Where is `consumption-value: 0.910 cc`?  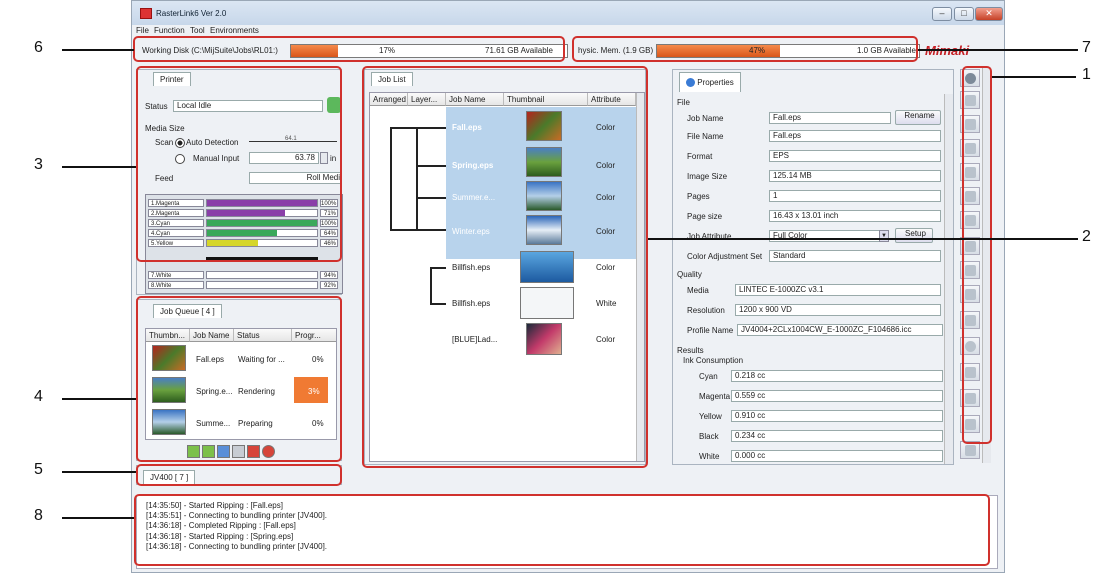 consumption-value: 0.910 cc is located at coordinates (837, 416).